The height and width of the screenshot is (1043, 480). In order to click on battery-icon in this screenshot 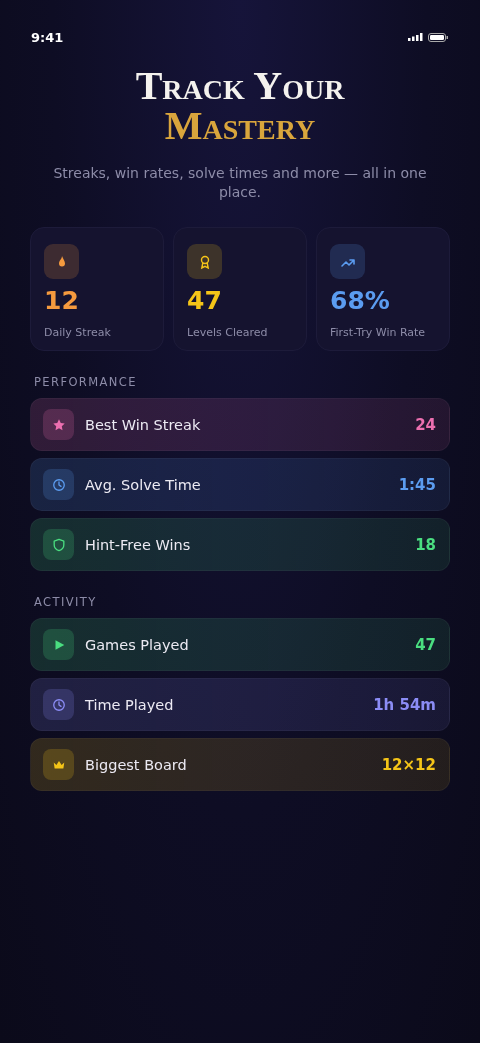, I will do `click(438, 37)`.